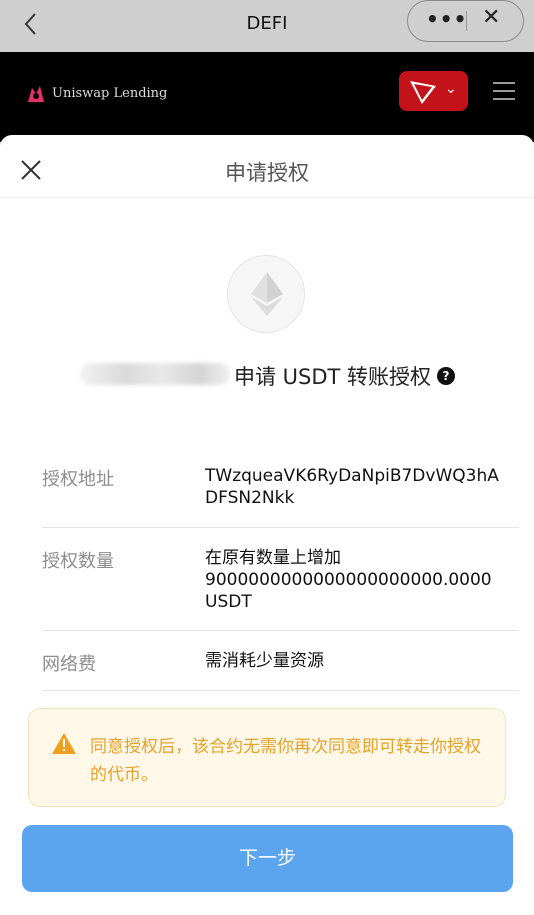 This screenshot has width=534, height=915. I want to click on close-icon: ✕, so click(491, 17).